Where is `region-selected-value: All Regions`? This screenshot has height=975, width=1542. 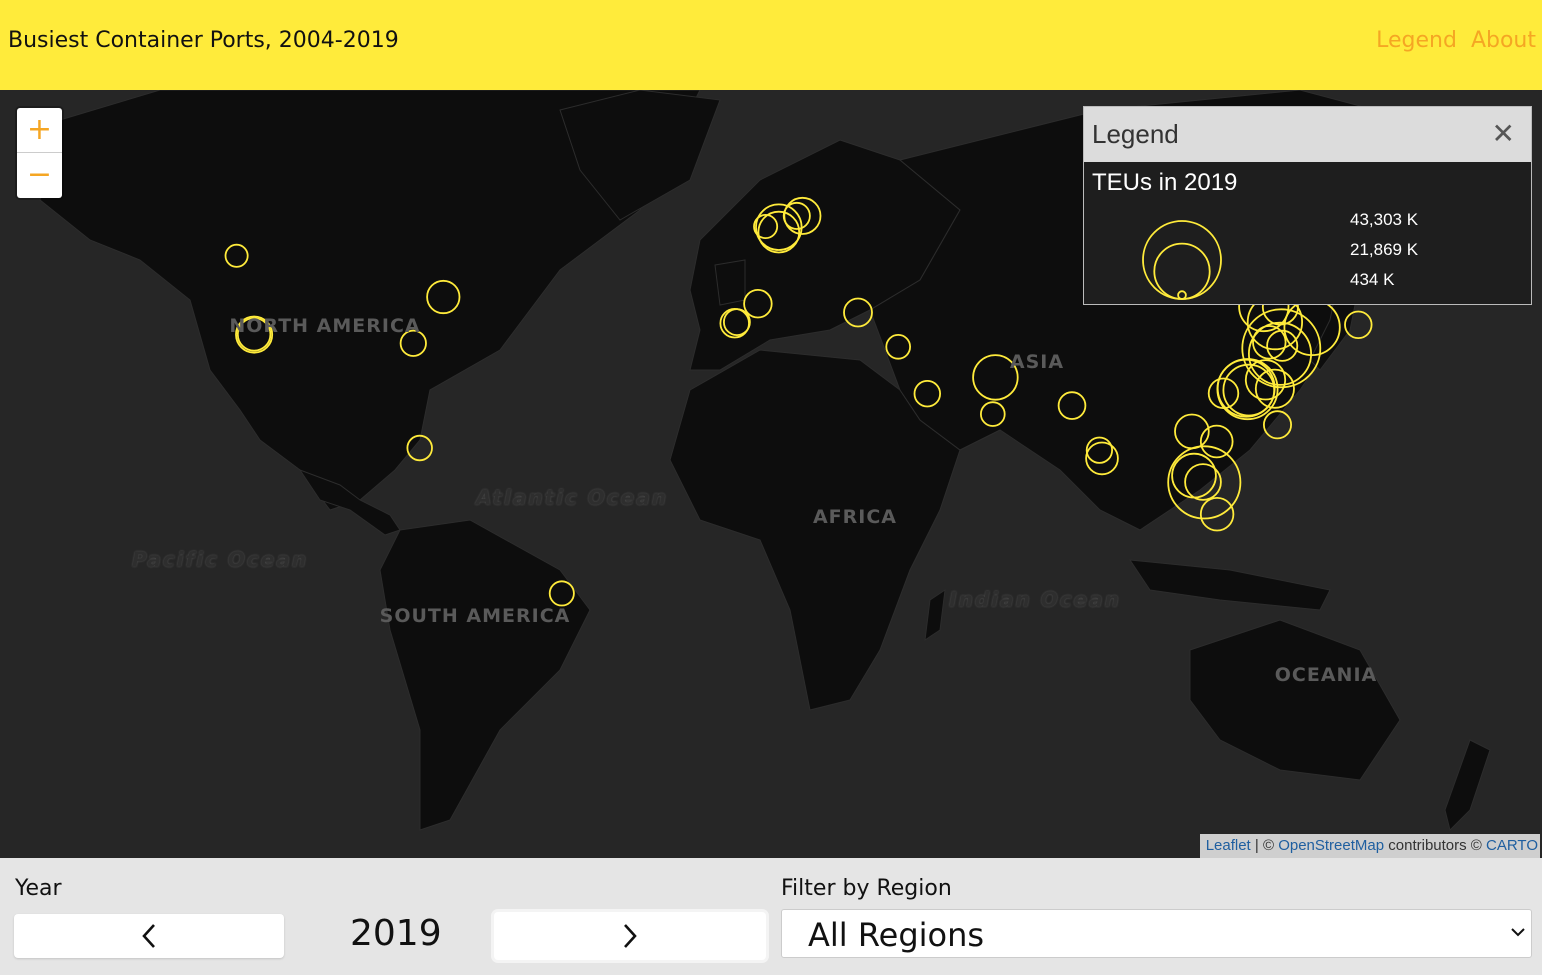 region-selected-value: All Regions is located at coordinates (896, 935).